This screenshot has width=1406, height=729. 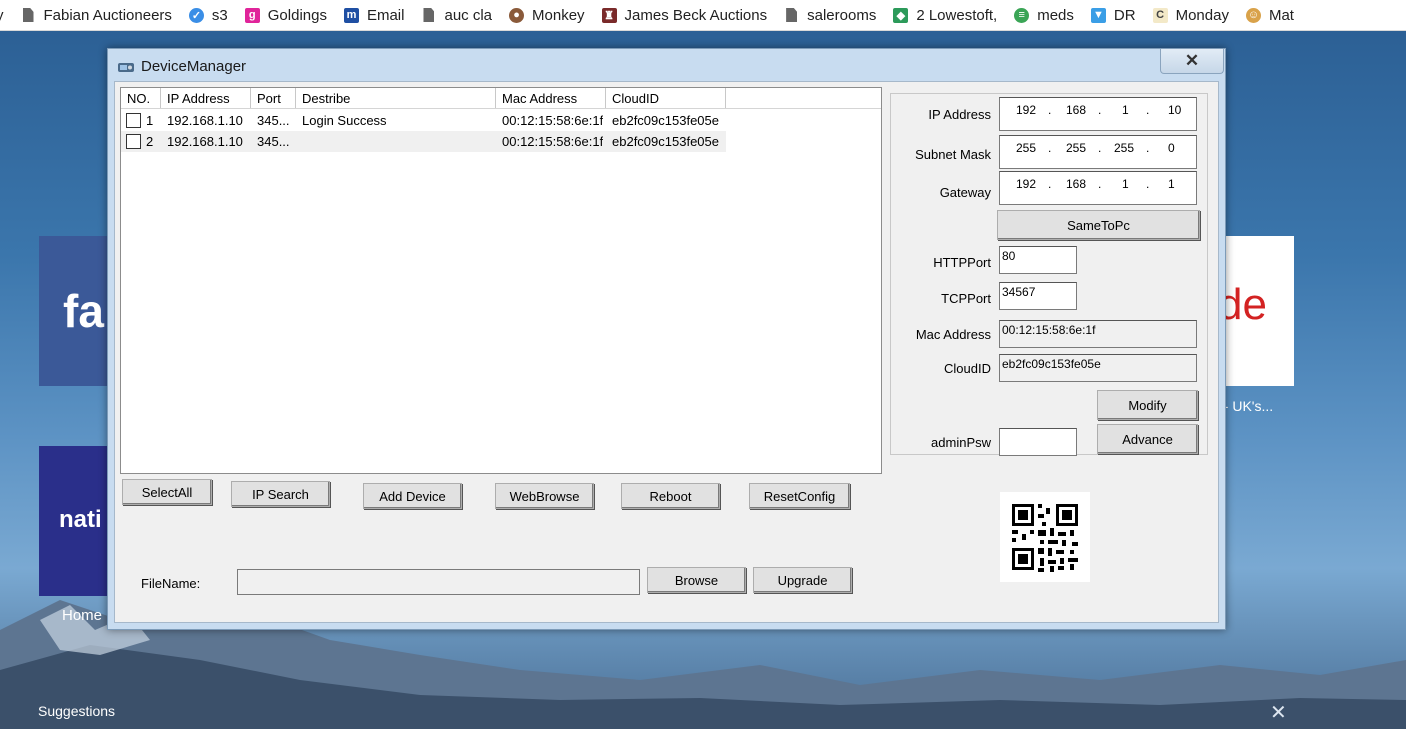 I want to click on gavel-icon: ♜, so click(x=609, y=15).